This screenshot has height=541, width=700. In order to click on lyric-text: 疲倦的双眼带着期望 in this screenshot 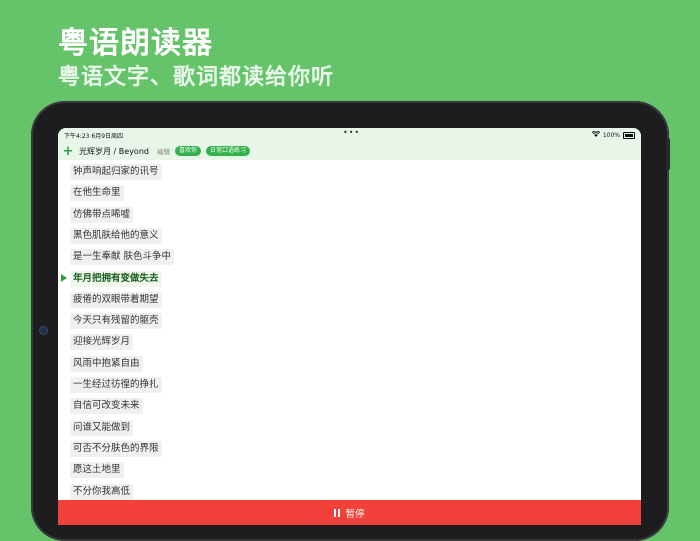, I will do `click(116, 299)`.